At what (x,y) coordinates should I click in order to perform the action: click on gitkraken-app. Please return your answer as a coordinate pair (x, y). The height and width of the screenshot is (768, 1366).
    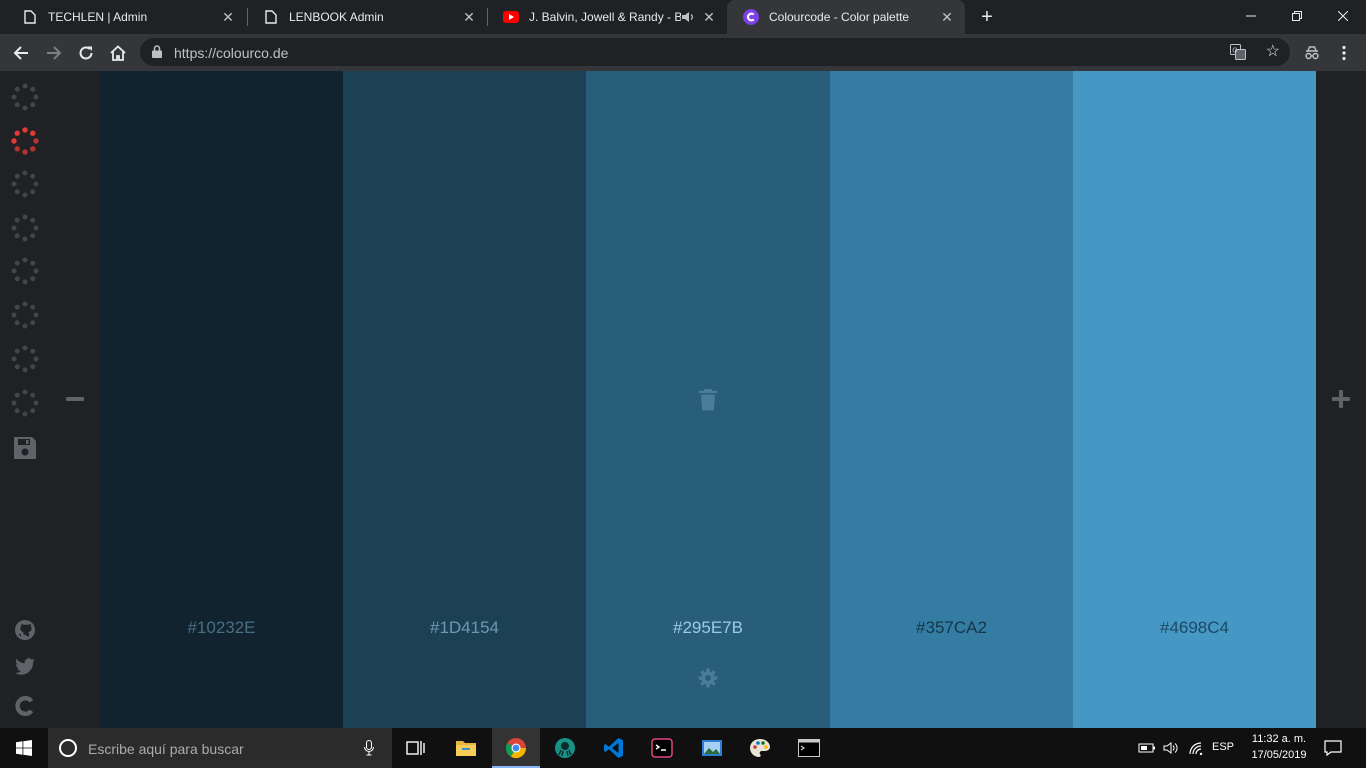
    Looking at the image, I should click on (565, 748).